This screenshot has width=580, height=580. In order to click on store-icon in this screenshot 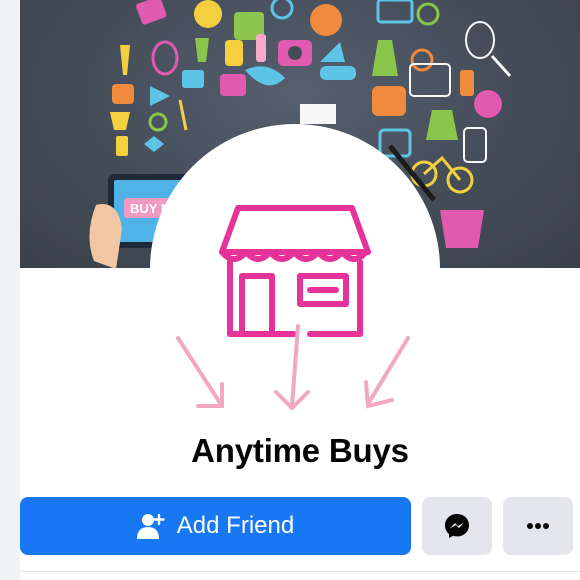, I will do `click(293, 308)`.